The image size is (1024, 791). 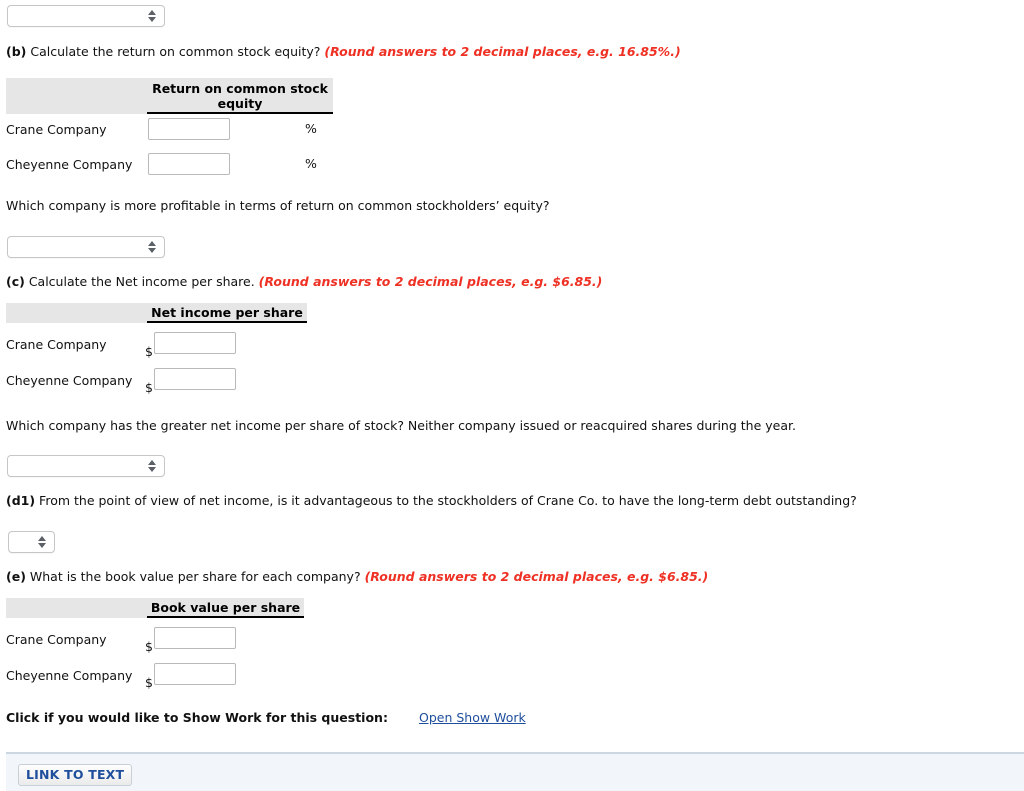 What do you see at coordinates (195, 343) in the screenshot?
I see `input-net-income-crane` at bounding box center [195, 343].